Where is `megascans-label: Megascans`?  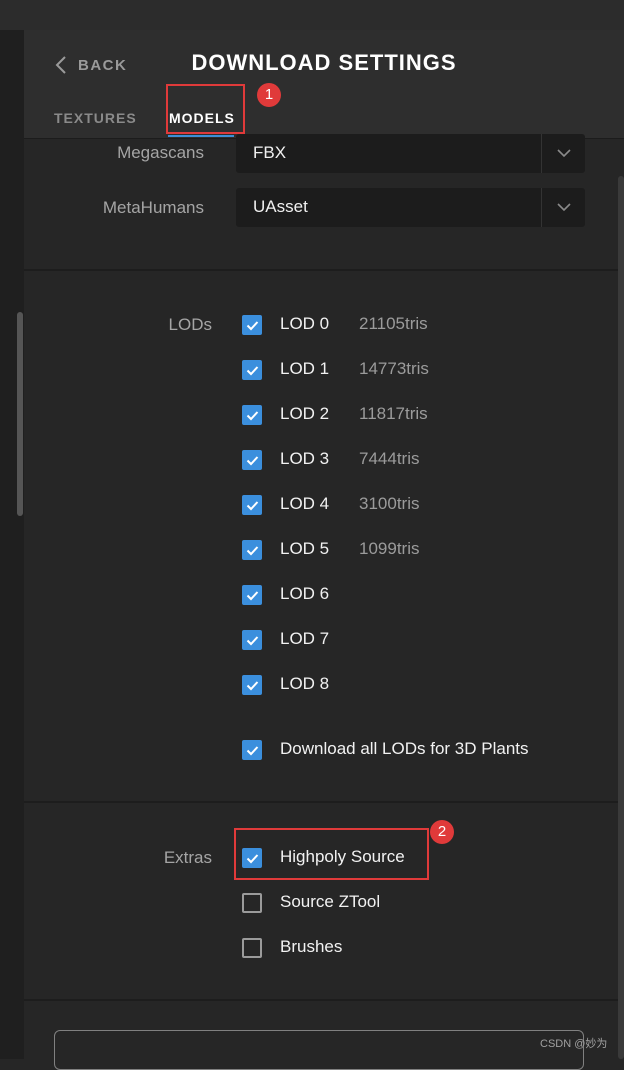 megascans-label: Megascans is located at coordinates (160, 152).